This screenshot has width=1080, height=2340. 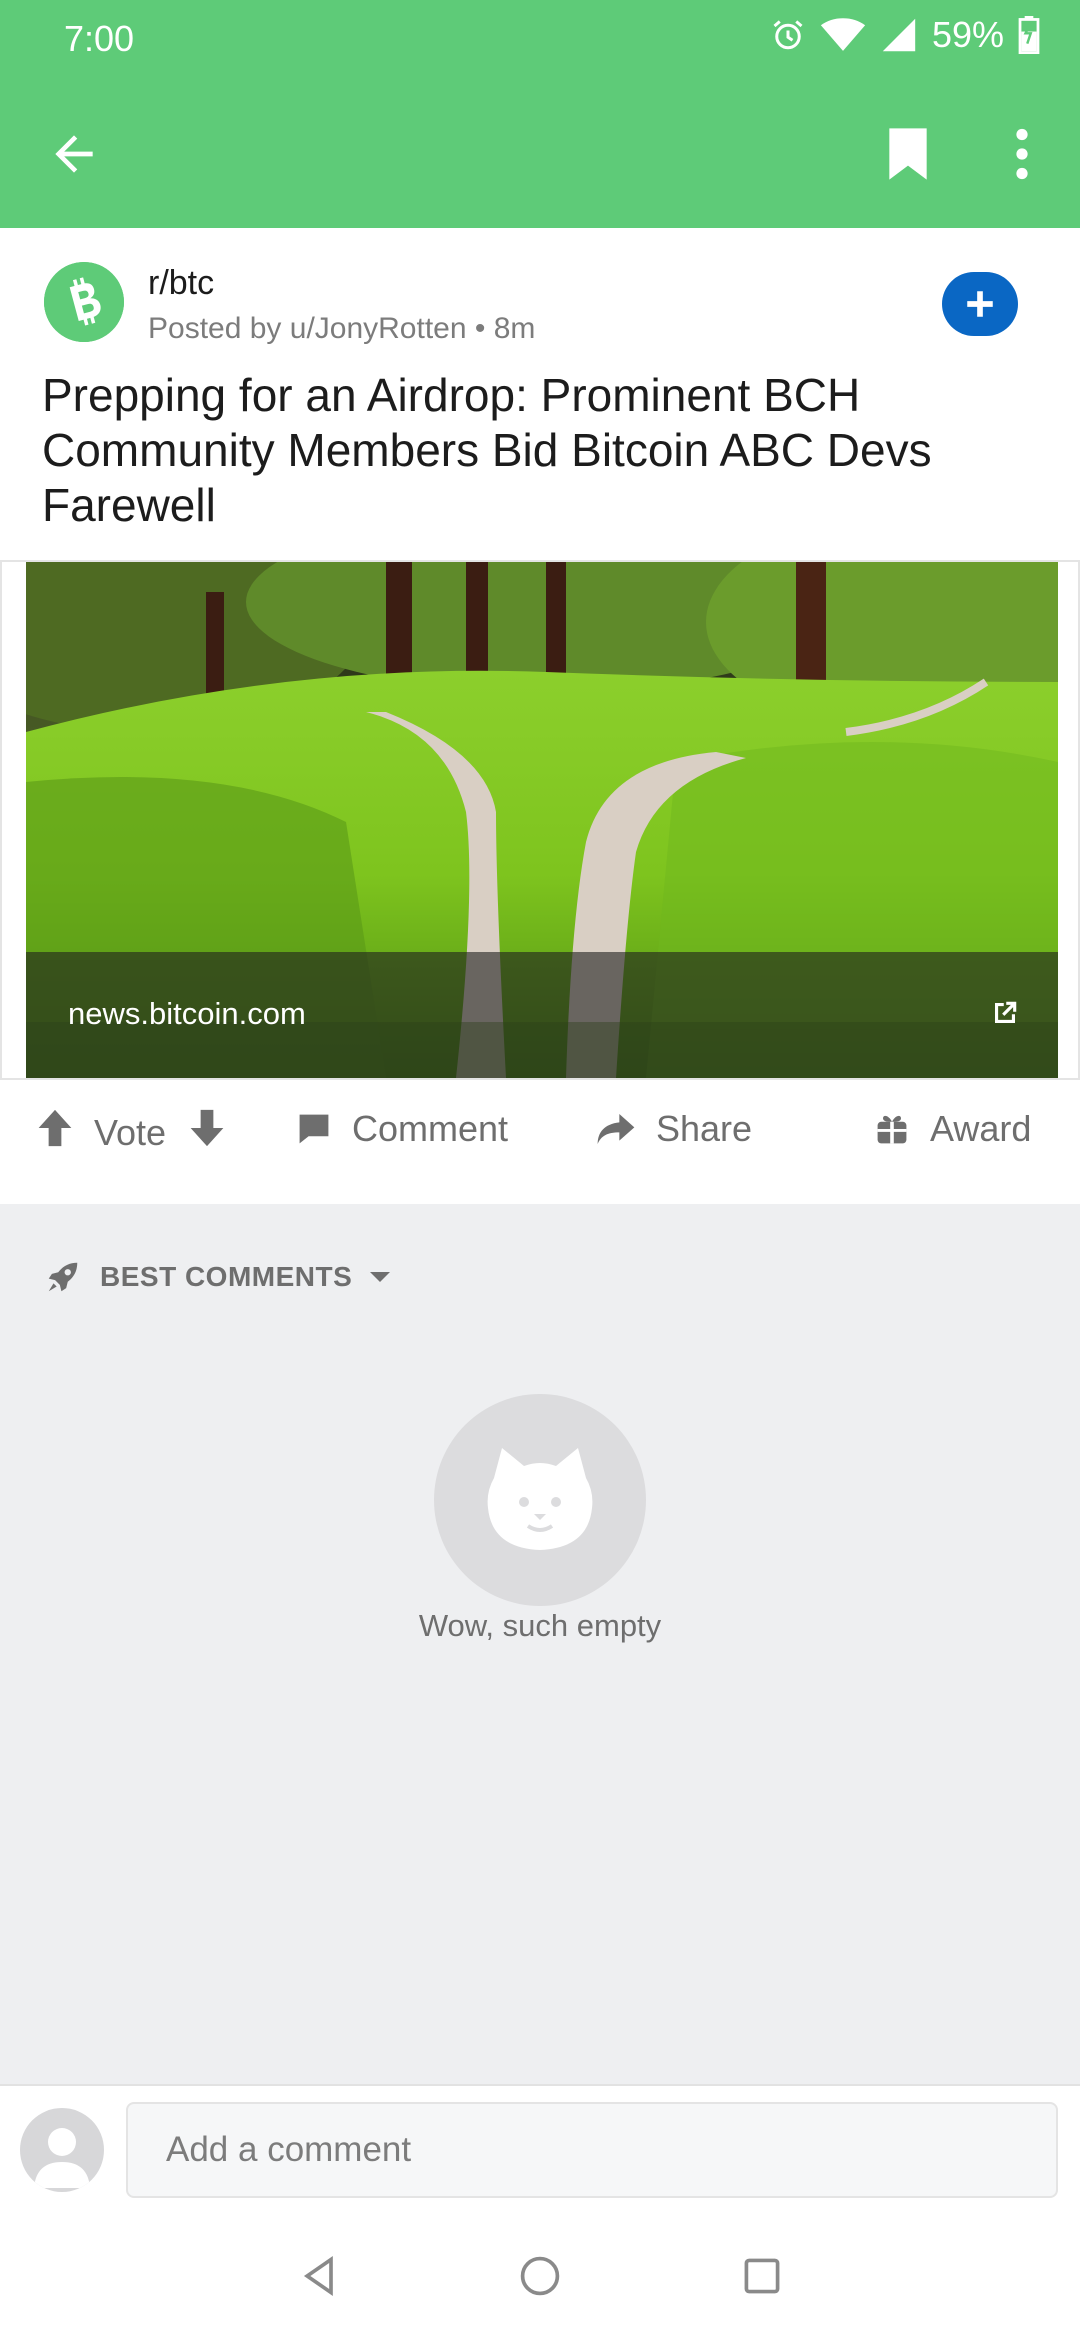 I want to click on nav-recents-button, so click(x=762, y=2276).